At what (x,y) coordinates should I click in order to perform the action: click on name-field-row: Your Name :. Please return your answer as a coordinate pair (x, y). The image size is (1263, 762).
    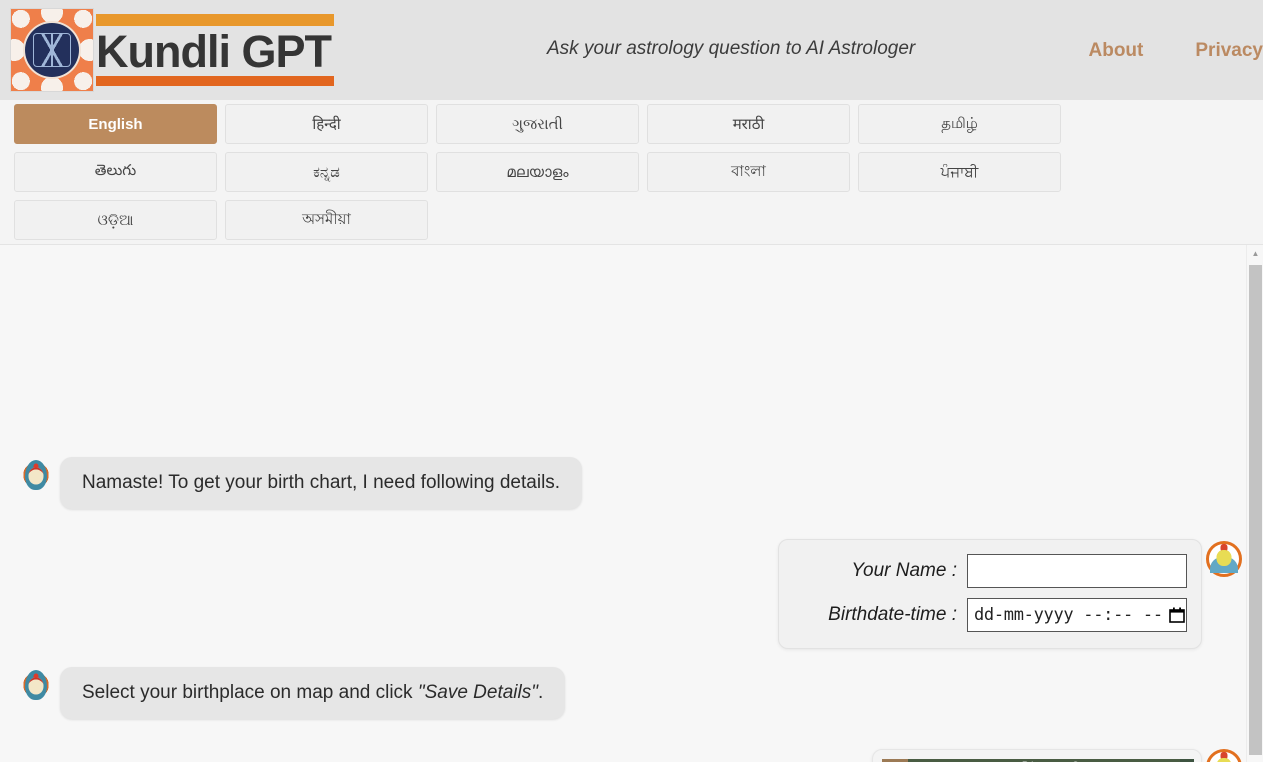
    Looking at the image, I should click on (990, 571).